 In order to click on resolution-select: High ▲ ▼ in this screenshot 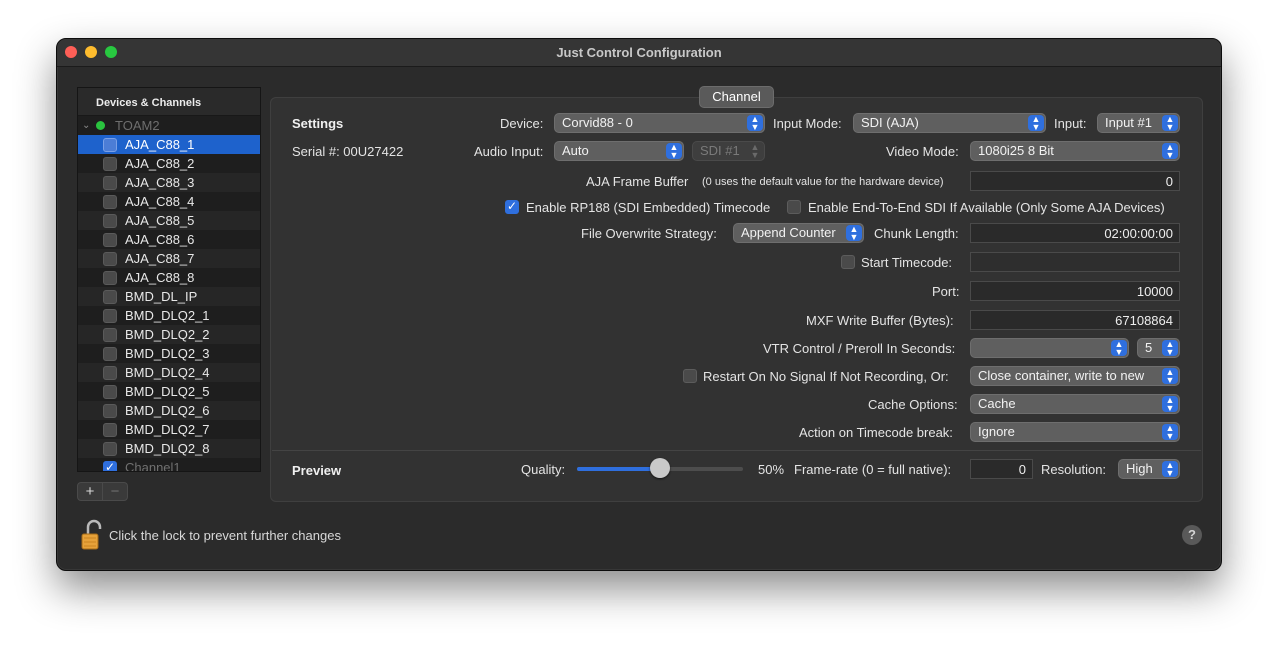, I will do `click(1149, 469)`.